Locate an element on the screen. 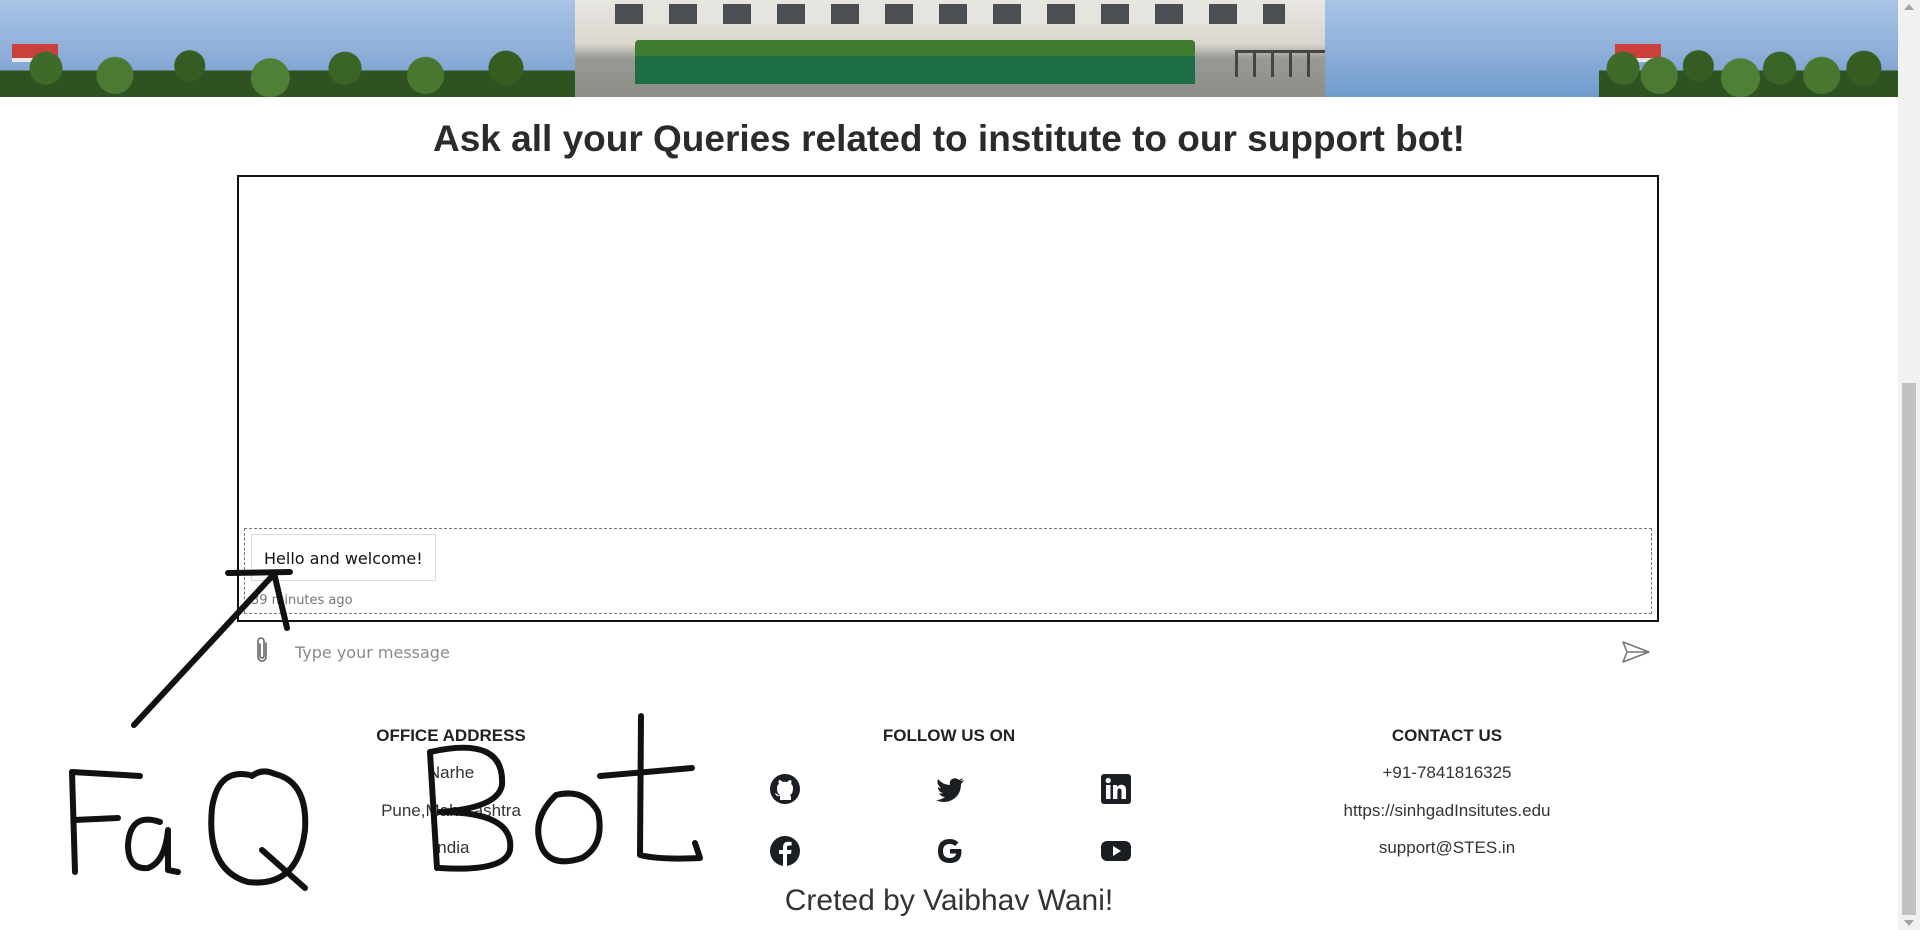 The width and height of the screenshot is (1920, 930). twitter-icon is located at coordinates (950, 789).